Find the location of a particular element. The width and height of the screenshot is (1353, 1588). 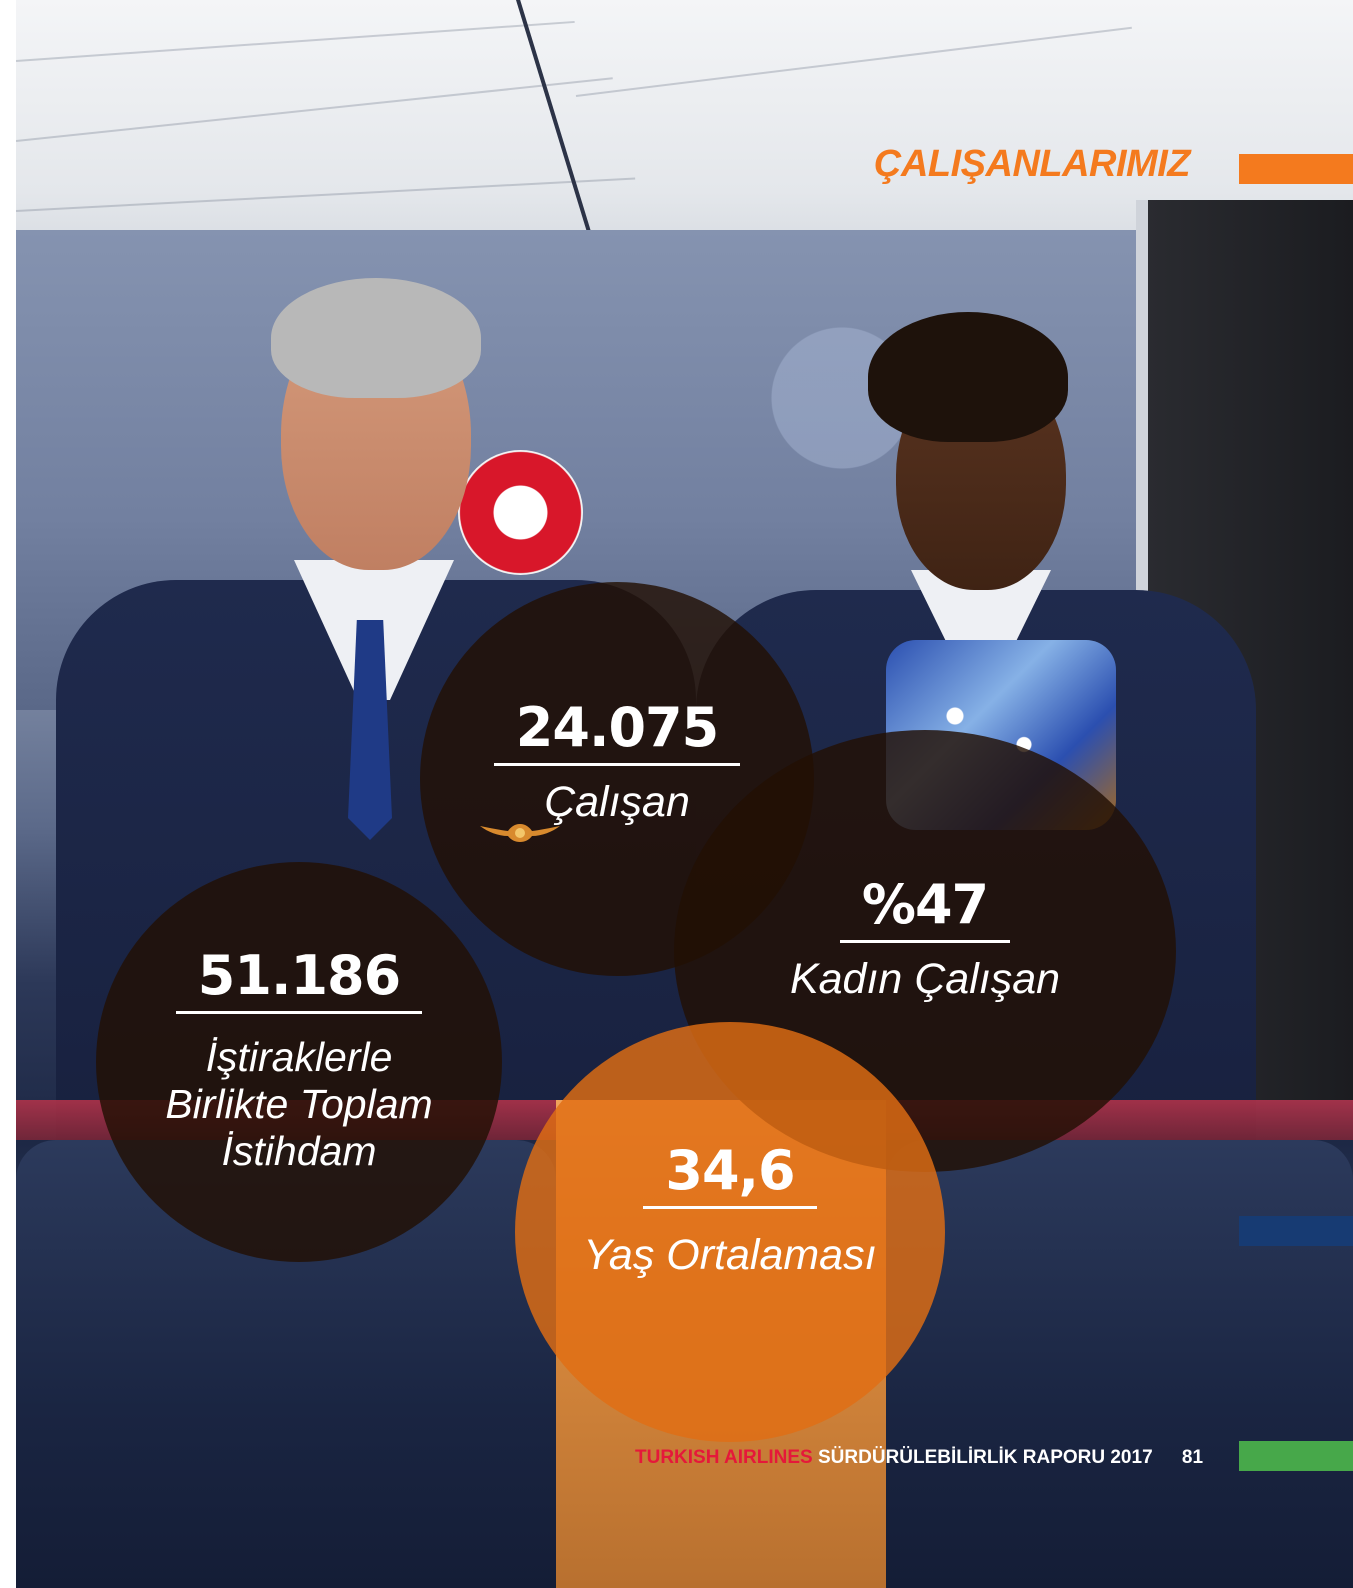

right-seat is located at coordinates (1119, 1364).